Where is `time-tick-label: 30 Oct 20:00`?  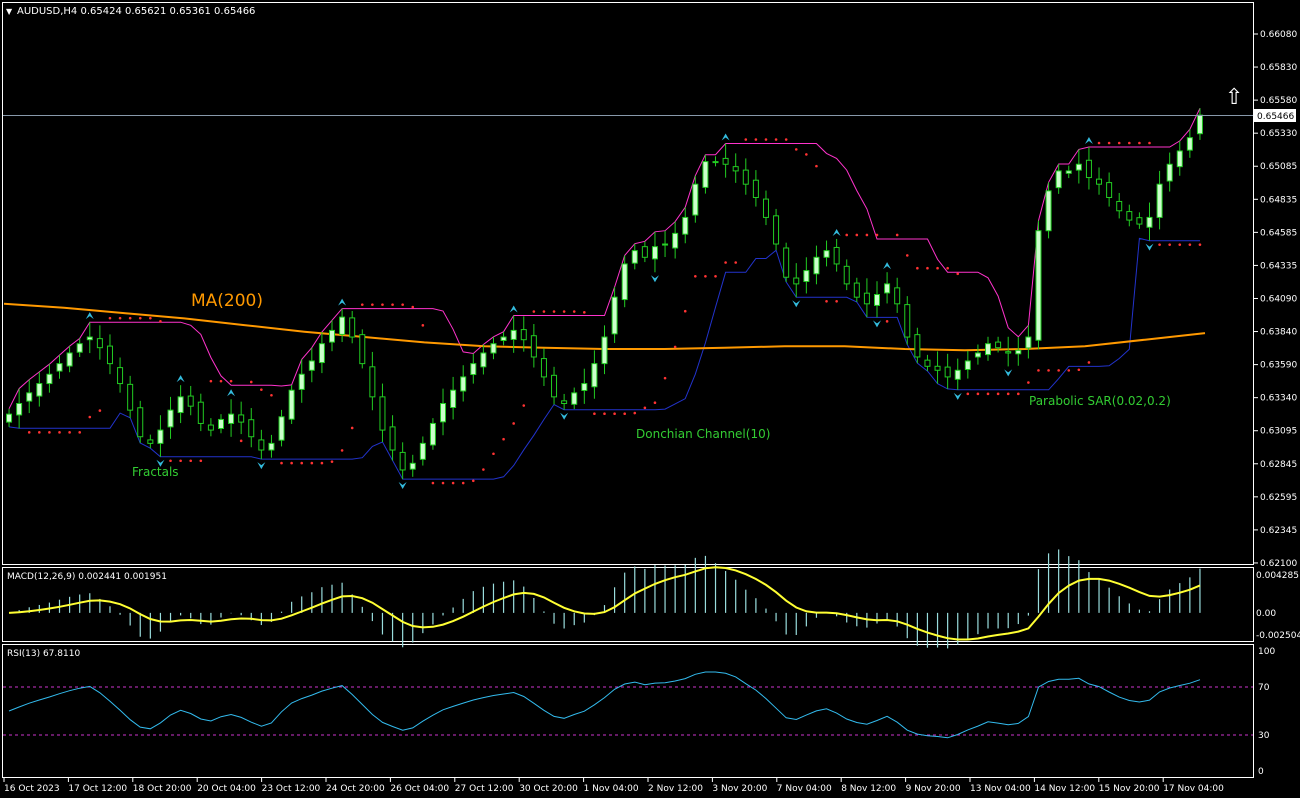
time-tick-label: 30 Oct 20:00 is located at coordinates (548, 789).